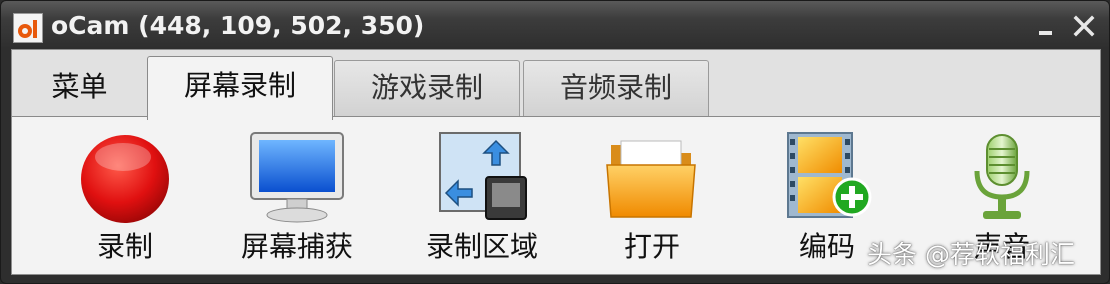  What do you see at coordinates (483, 176) in the screenshot?
I see `region-icon` at bounding box center [483, 176].